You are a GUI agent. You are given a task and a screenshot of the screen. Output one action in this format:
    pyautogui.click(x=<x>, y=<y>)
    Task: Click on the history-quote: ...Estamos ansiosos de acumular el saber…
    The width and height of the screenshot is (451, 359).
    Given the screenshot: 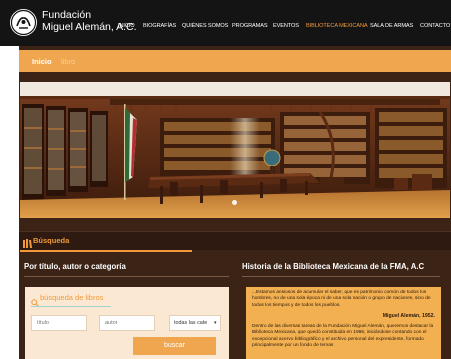 What is the action you would take?
    pyautogui.click(x=341, y=299)
    